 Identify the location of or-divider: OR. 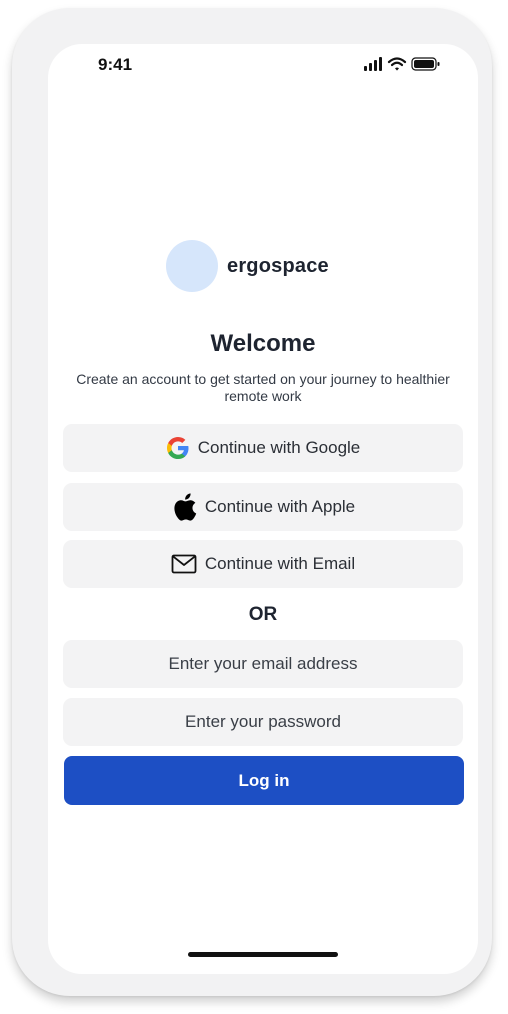
(263, 614).